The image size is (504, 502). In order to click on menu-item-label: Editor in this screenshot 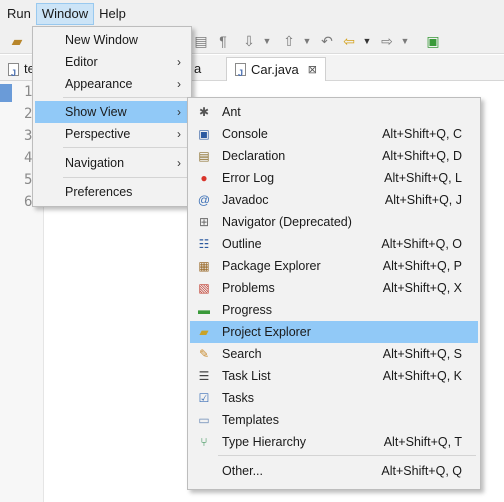, I will do `click(81, 62)`.